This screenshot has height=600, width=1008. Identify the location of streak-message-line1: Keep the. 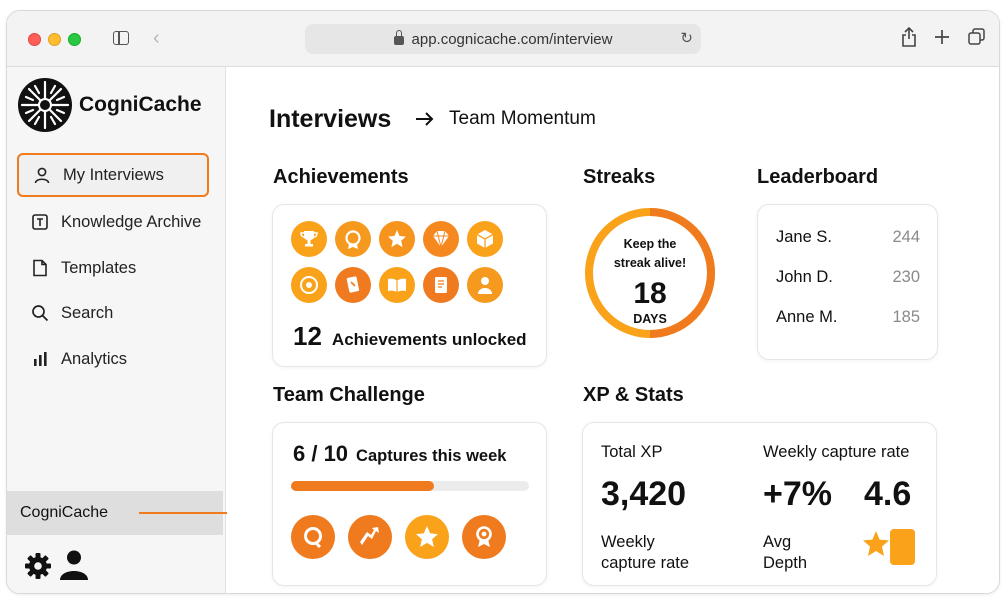
(650, 244).